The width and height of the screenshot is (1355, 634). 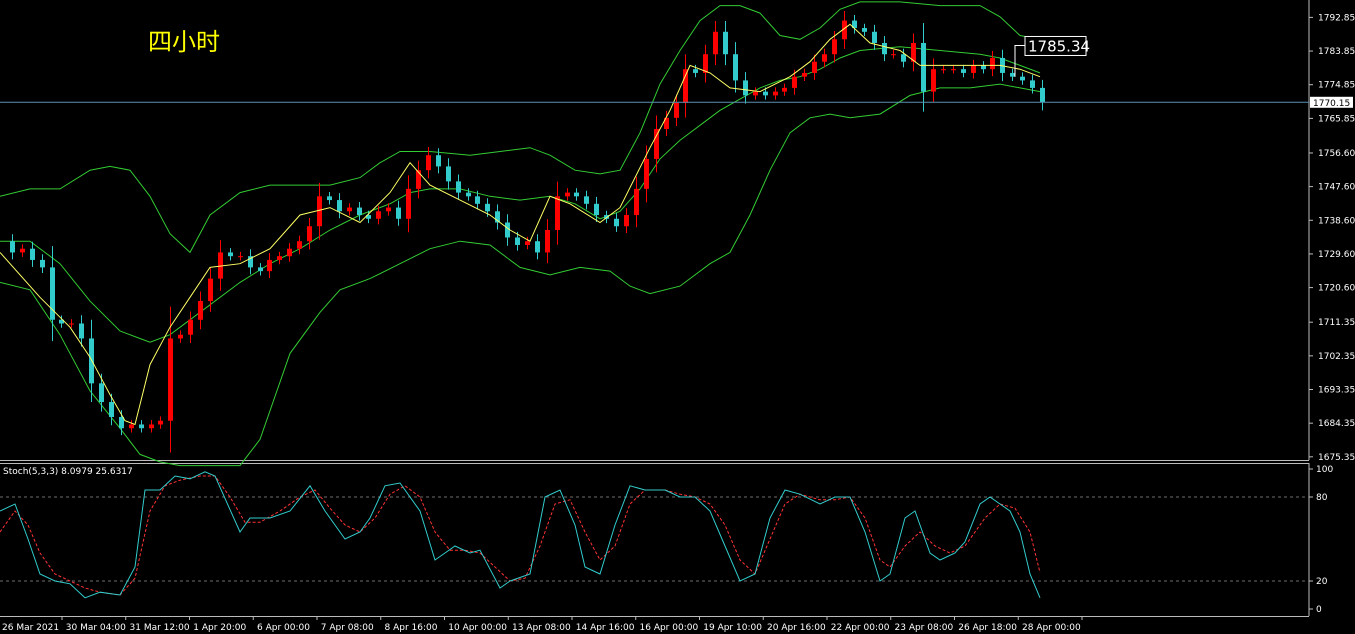 What do you see at coordinates (1322, 498) in the screenshot?
I see `stochastic-axis-label: 80` at bounding box center [1322, 498].